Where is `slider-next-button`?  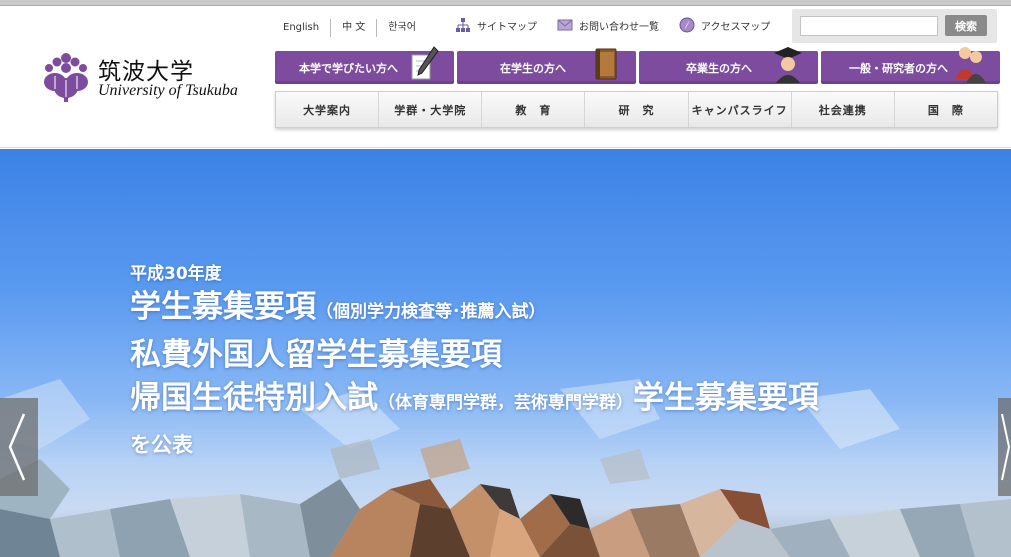
slider-next-button is located at coordinates (1004, 447).